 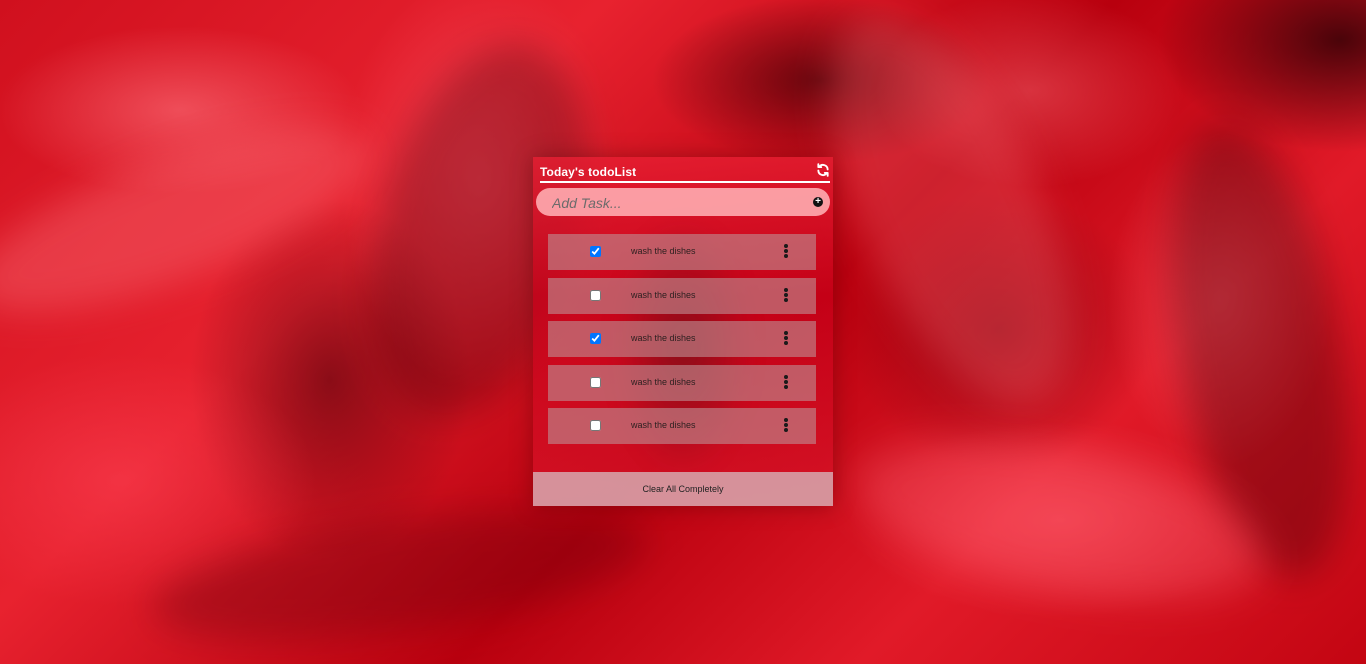 I want to click on refresh-icon, so click(x=823, y=170).